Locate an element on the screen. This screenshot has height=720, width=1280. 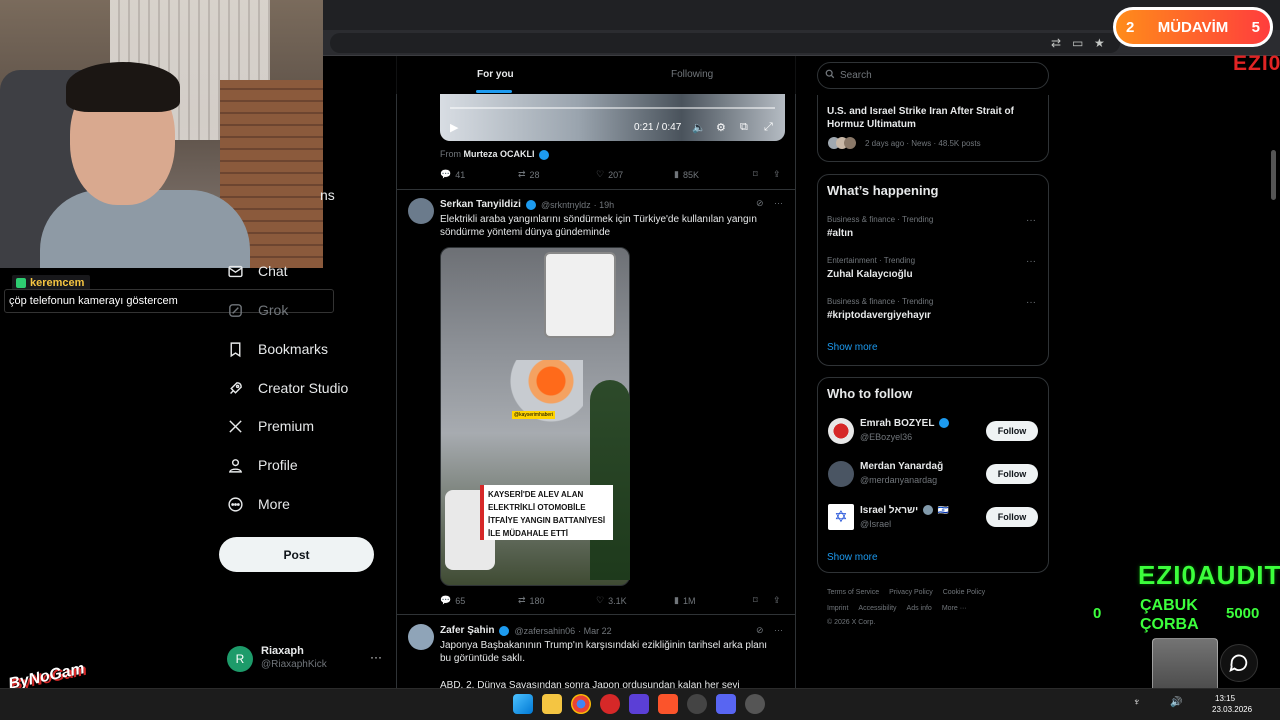
pip-icon: ⧉ is located at coordinates (744, 127).